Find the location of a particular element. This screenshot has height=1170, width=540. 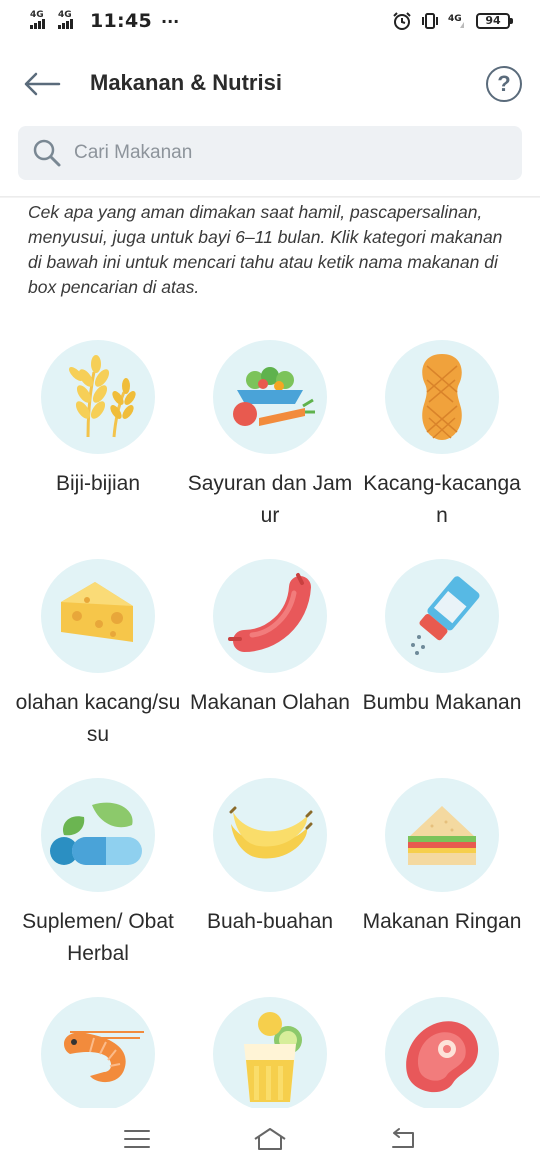

drink-icon is located at coordinates (273, 1057).